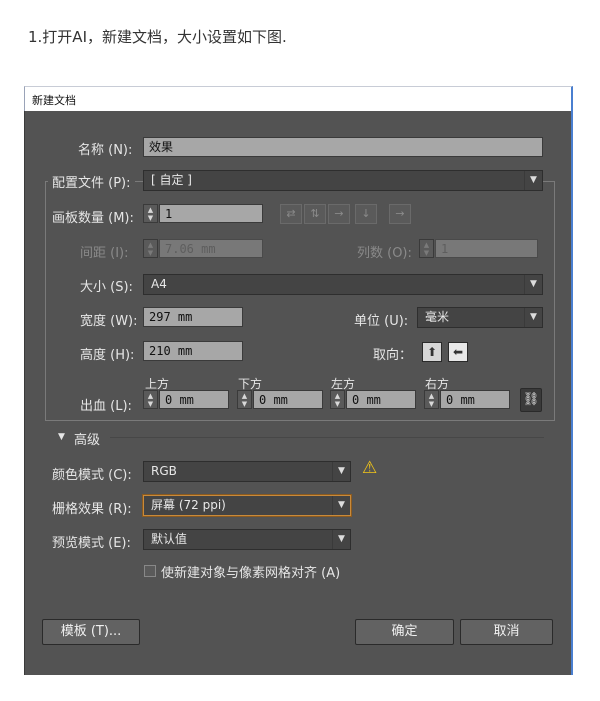 The width and height of the screenshot is (600, 701). Describe the element at coordinates (157, 37) in the screenshot. I see `instruction-caption: 1.打开AI，新建文档，大小设置如下图.` at that location.